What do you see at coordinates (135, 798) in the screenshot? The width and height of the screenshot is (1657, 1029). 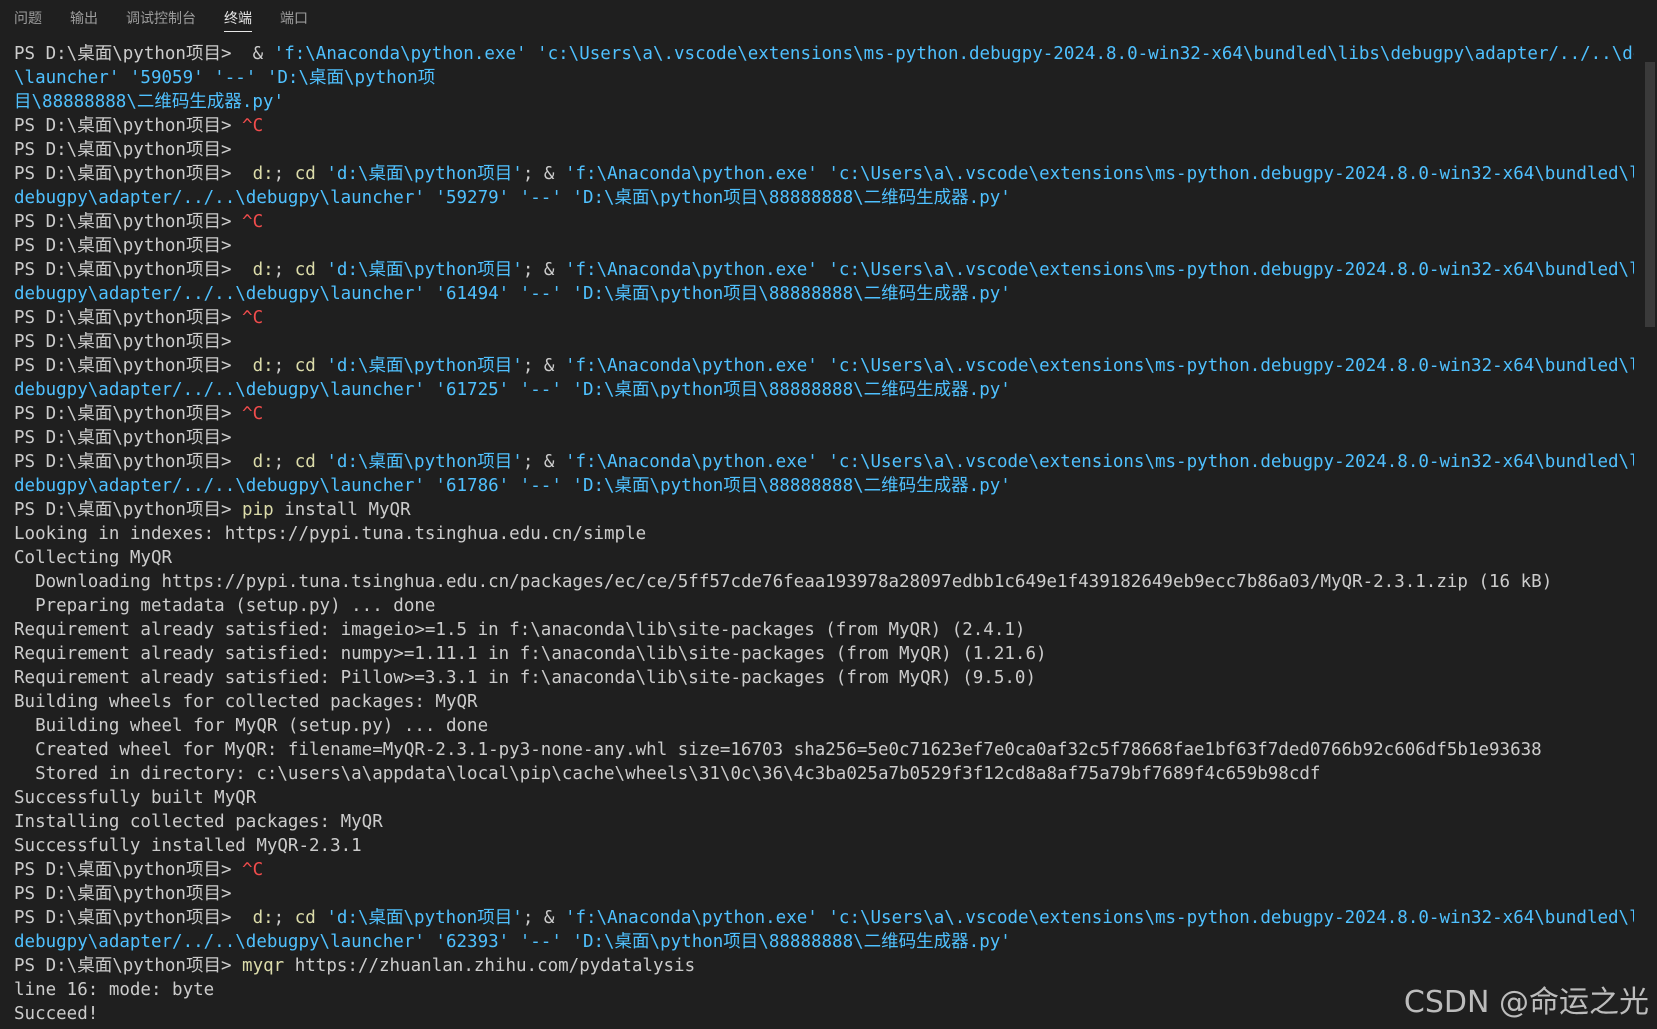 I see `terminal-token: Successfully built MyQR` at bounding box center [135, 798].